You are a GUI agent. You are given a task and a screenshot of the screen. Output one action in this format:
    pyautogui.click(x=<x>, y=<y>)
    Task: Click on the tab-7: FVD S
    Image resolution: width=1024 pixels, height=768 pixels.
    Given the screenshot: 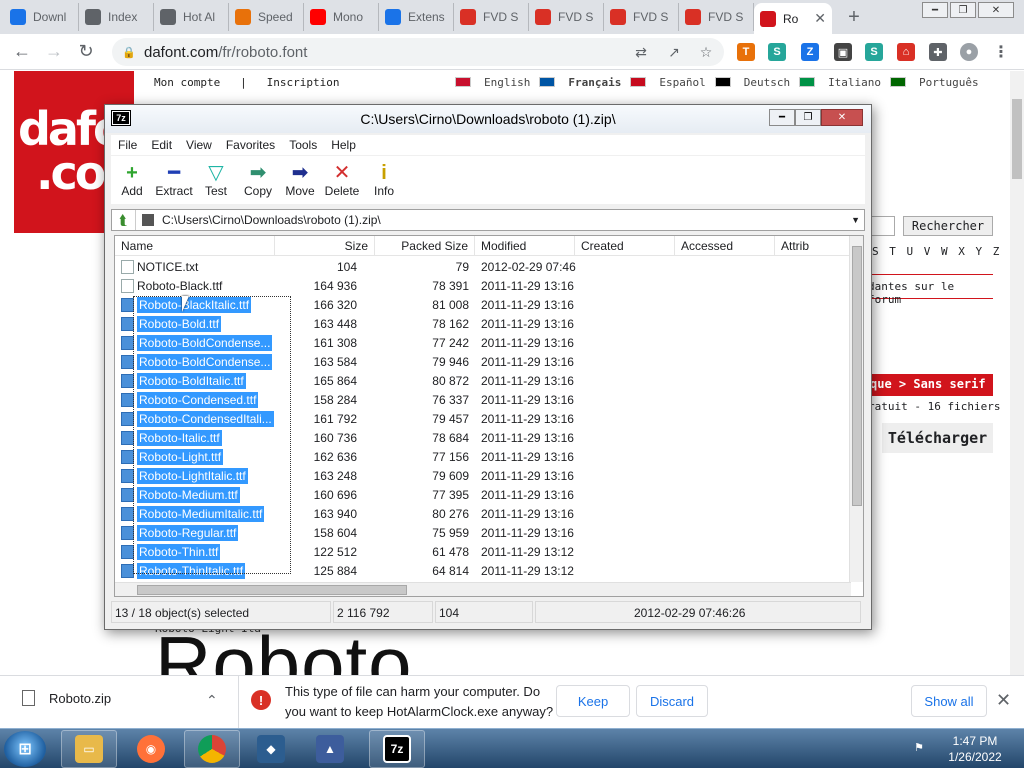 What is the action you would take?
    pyautogui.click(x=566, y=17)
    